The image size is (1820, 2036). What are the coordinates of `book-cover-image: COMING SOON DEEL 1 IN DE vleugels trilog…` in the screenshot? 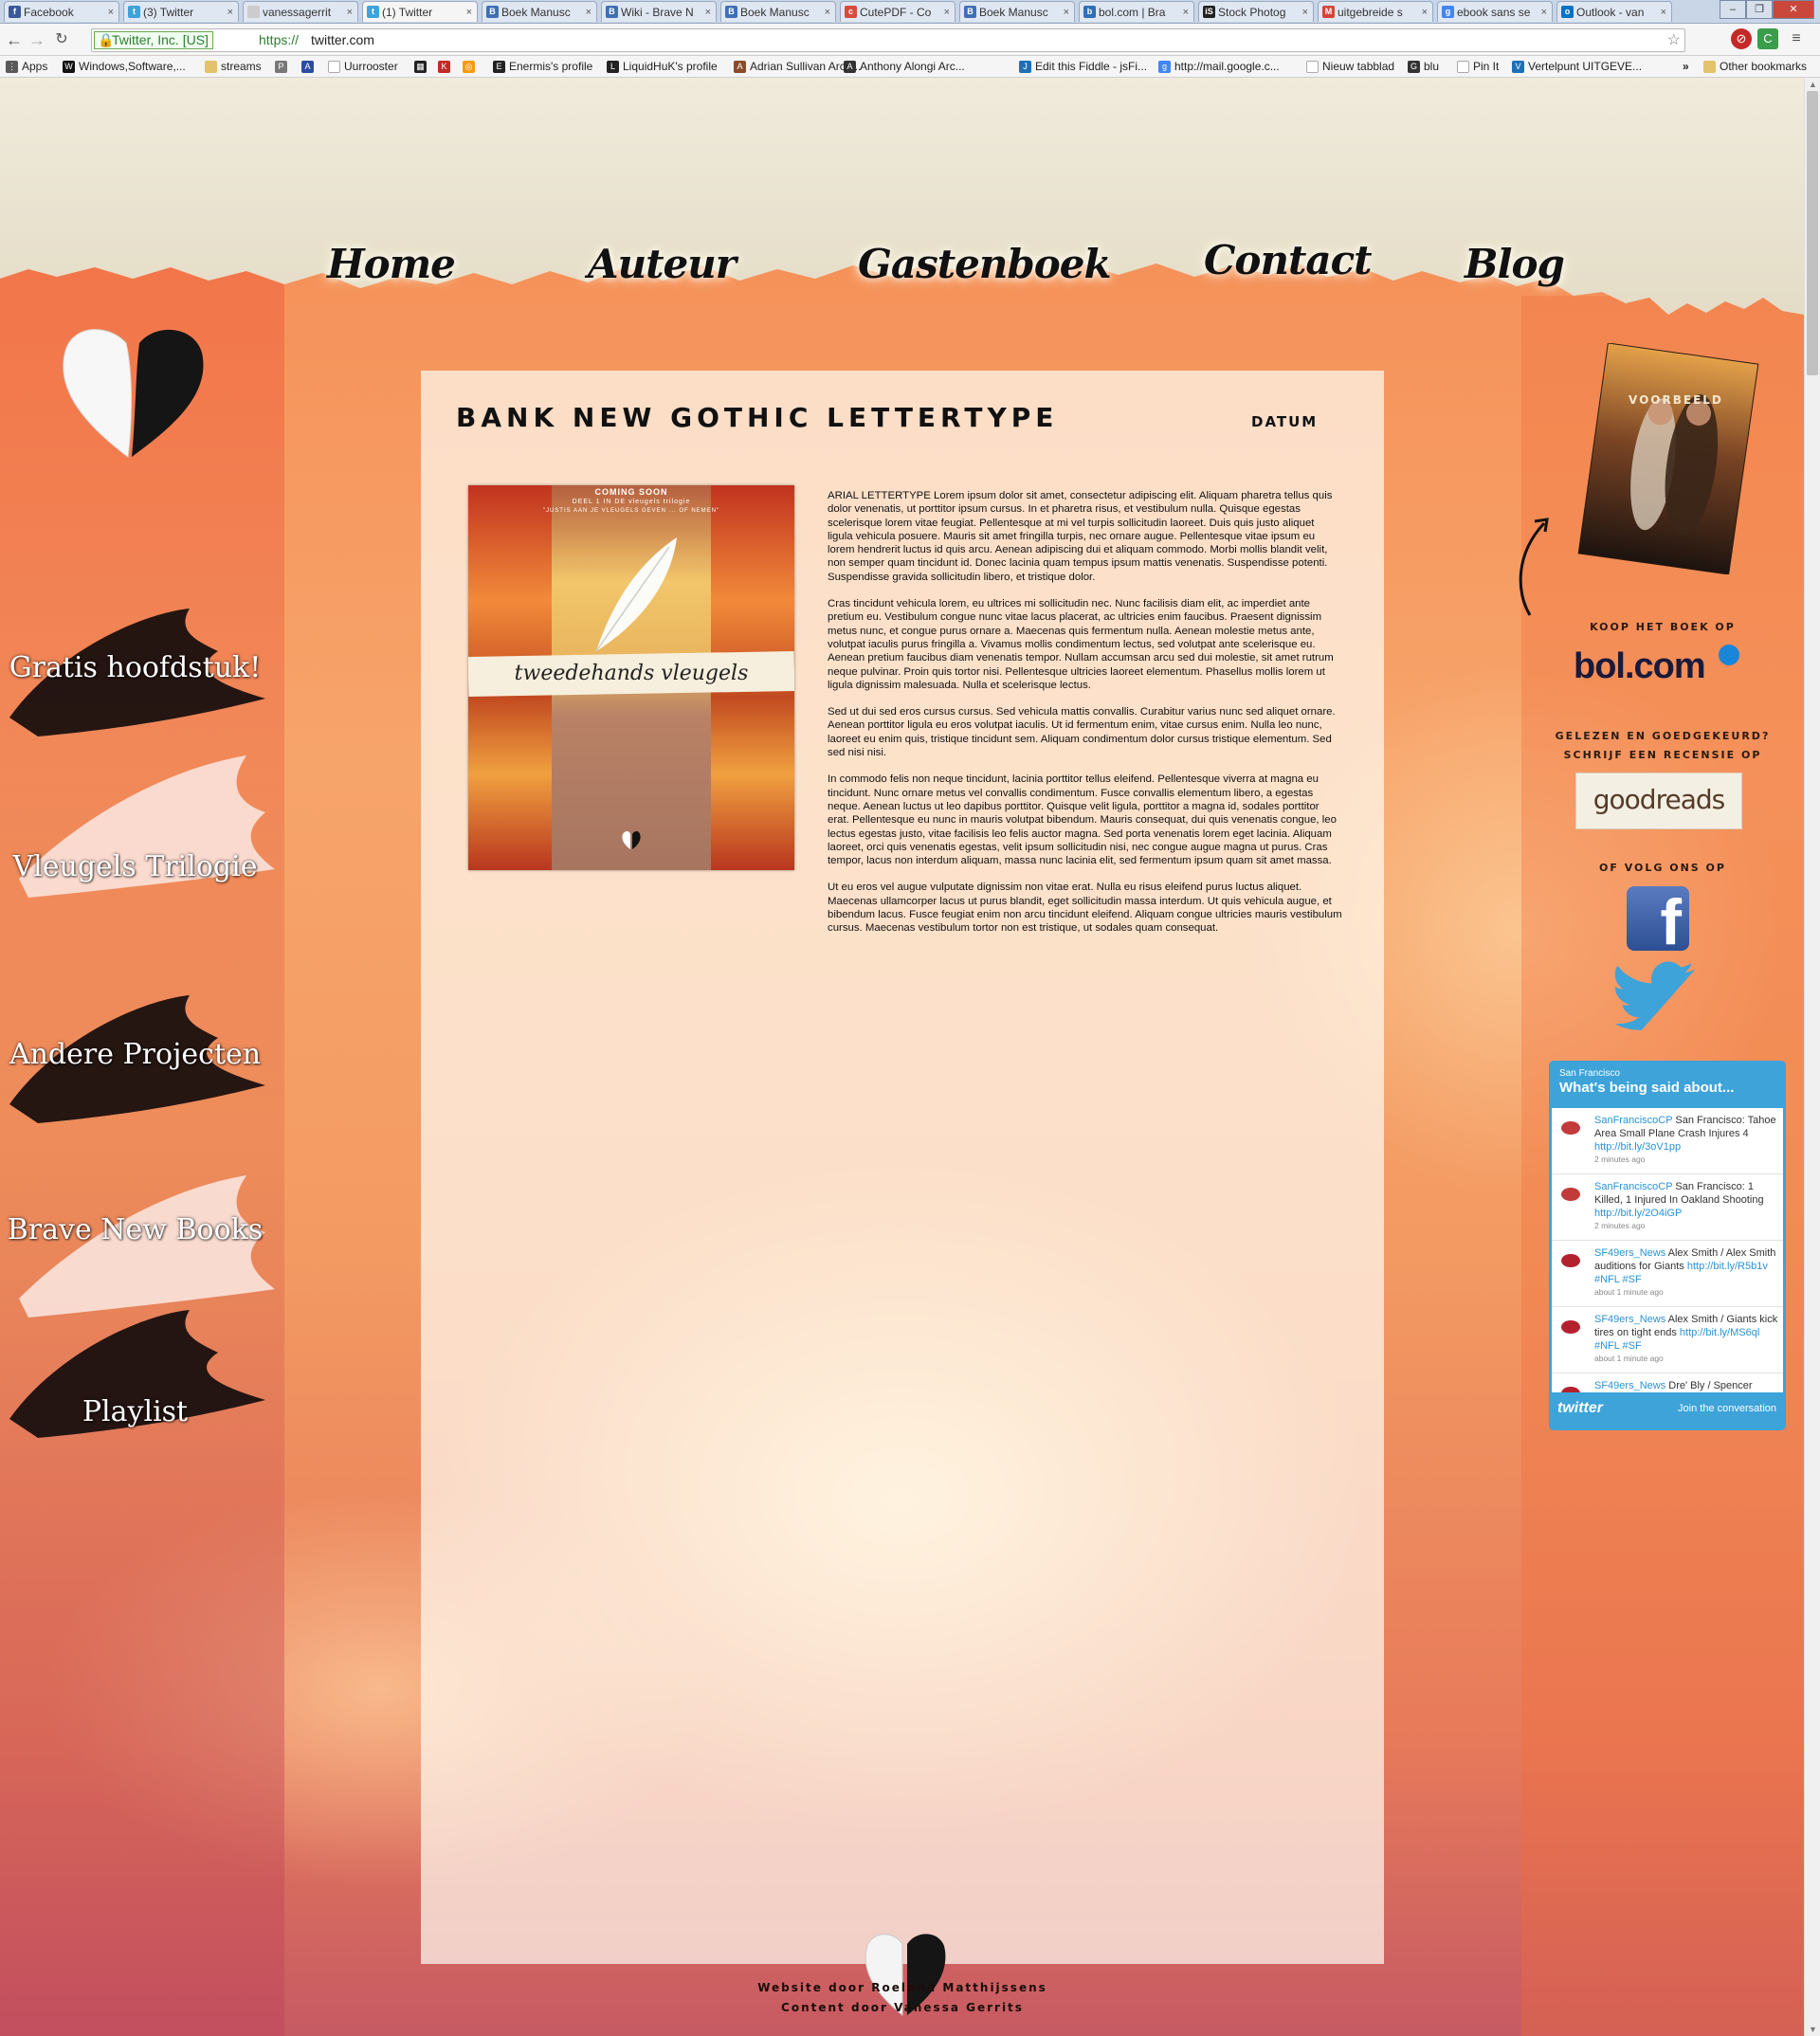 It's located at (631, 678).